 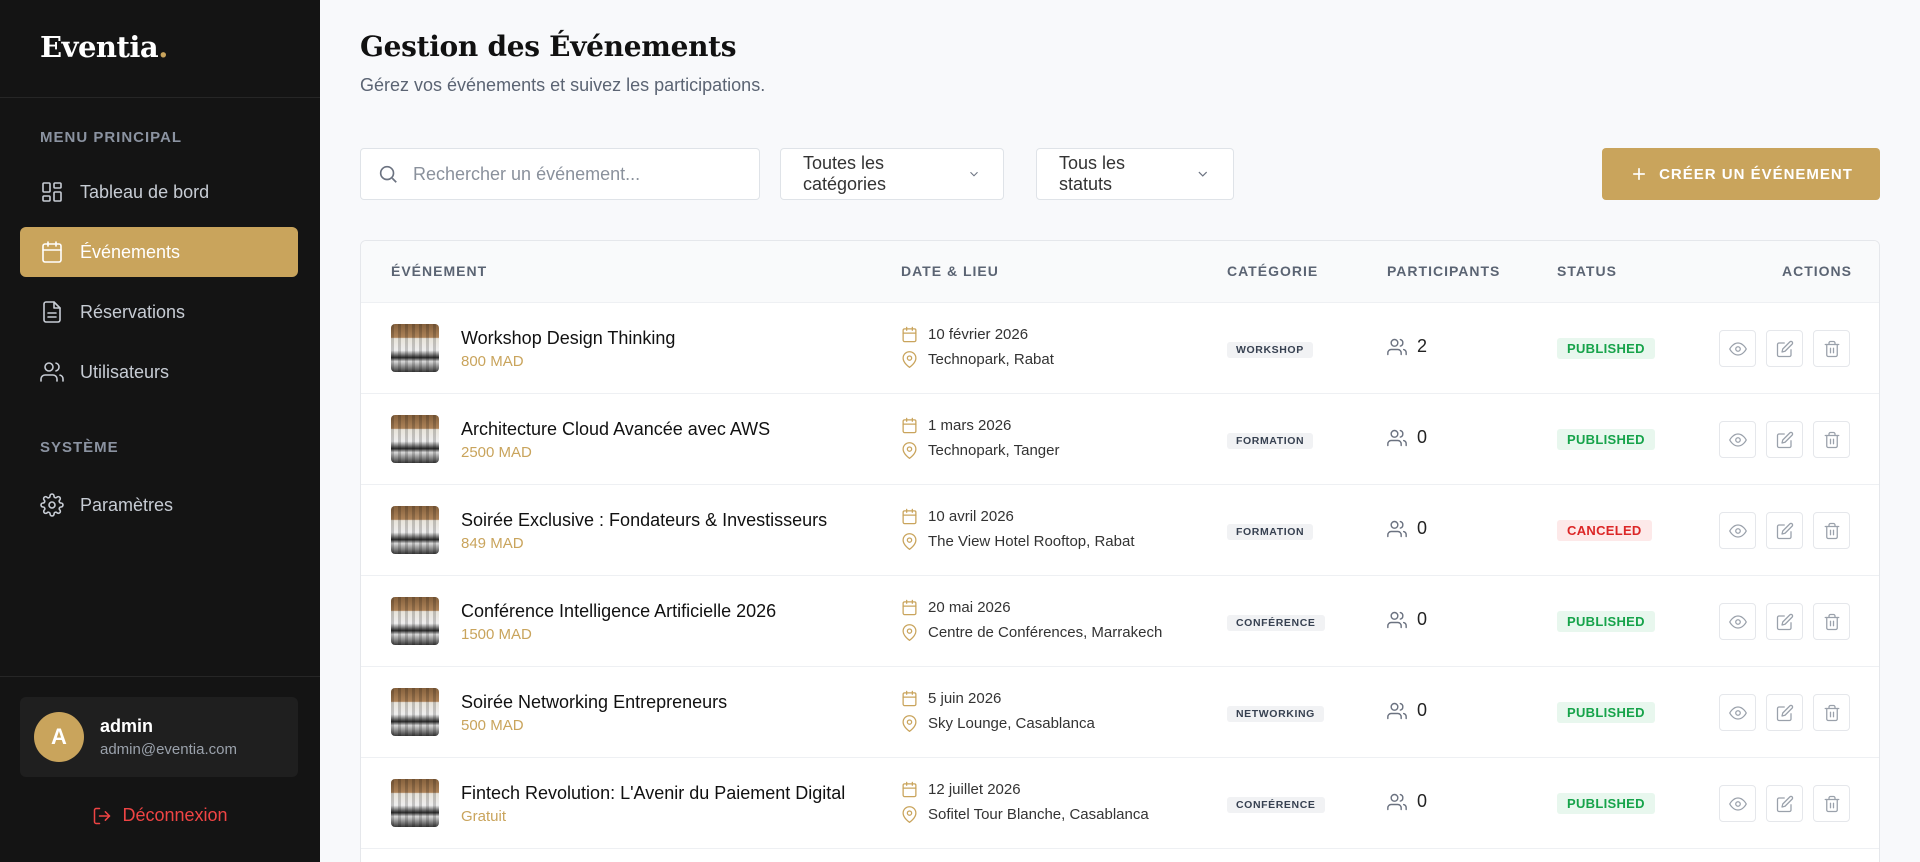 What do you see at coordinates (950, 271) in the screenshot?
I see `column-header-date: DATE & LIEU` at bounding box center [950, 271].